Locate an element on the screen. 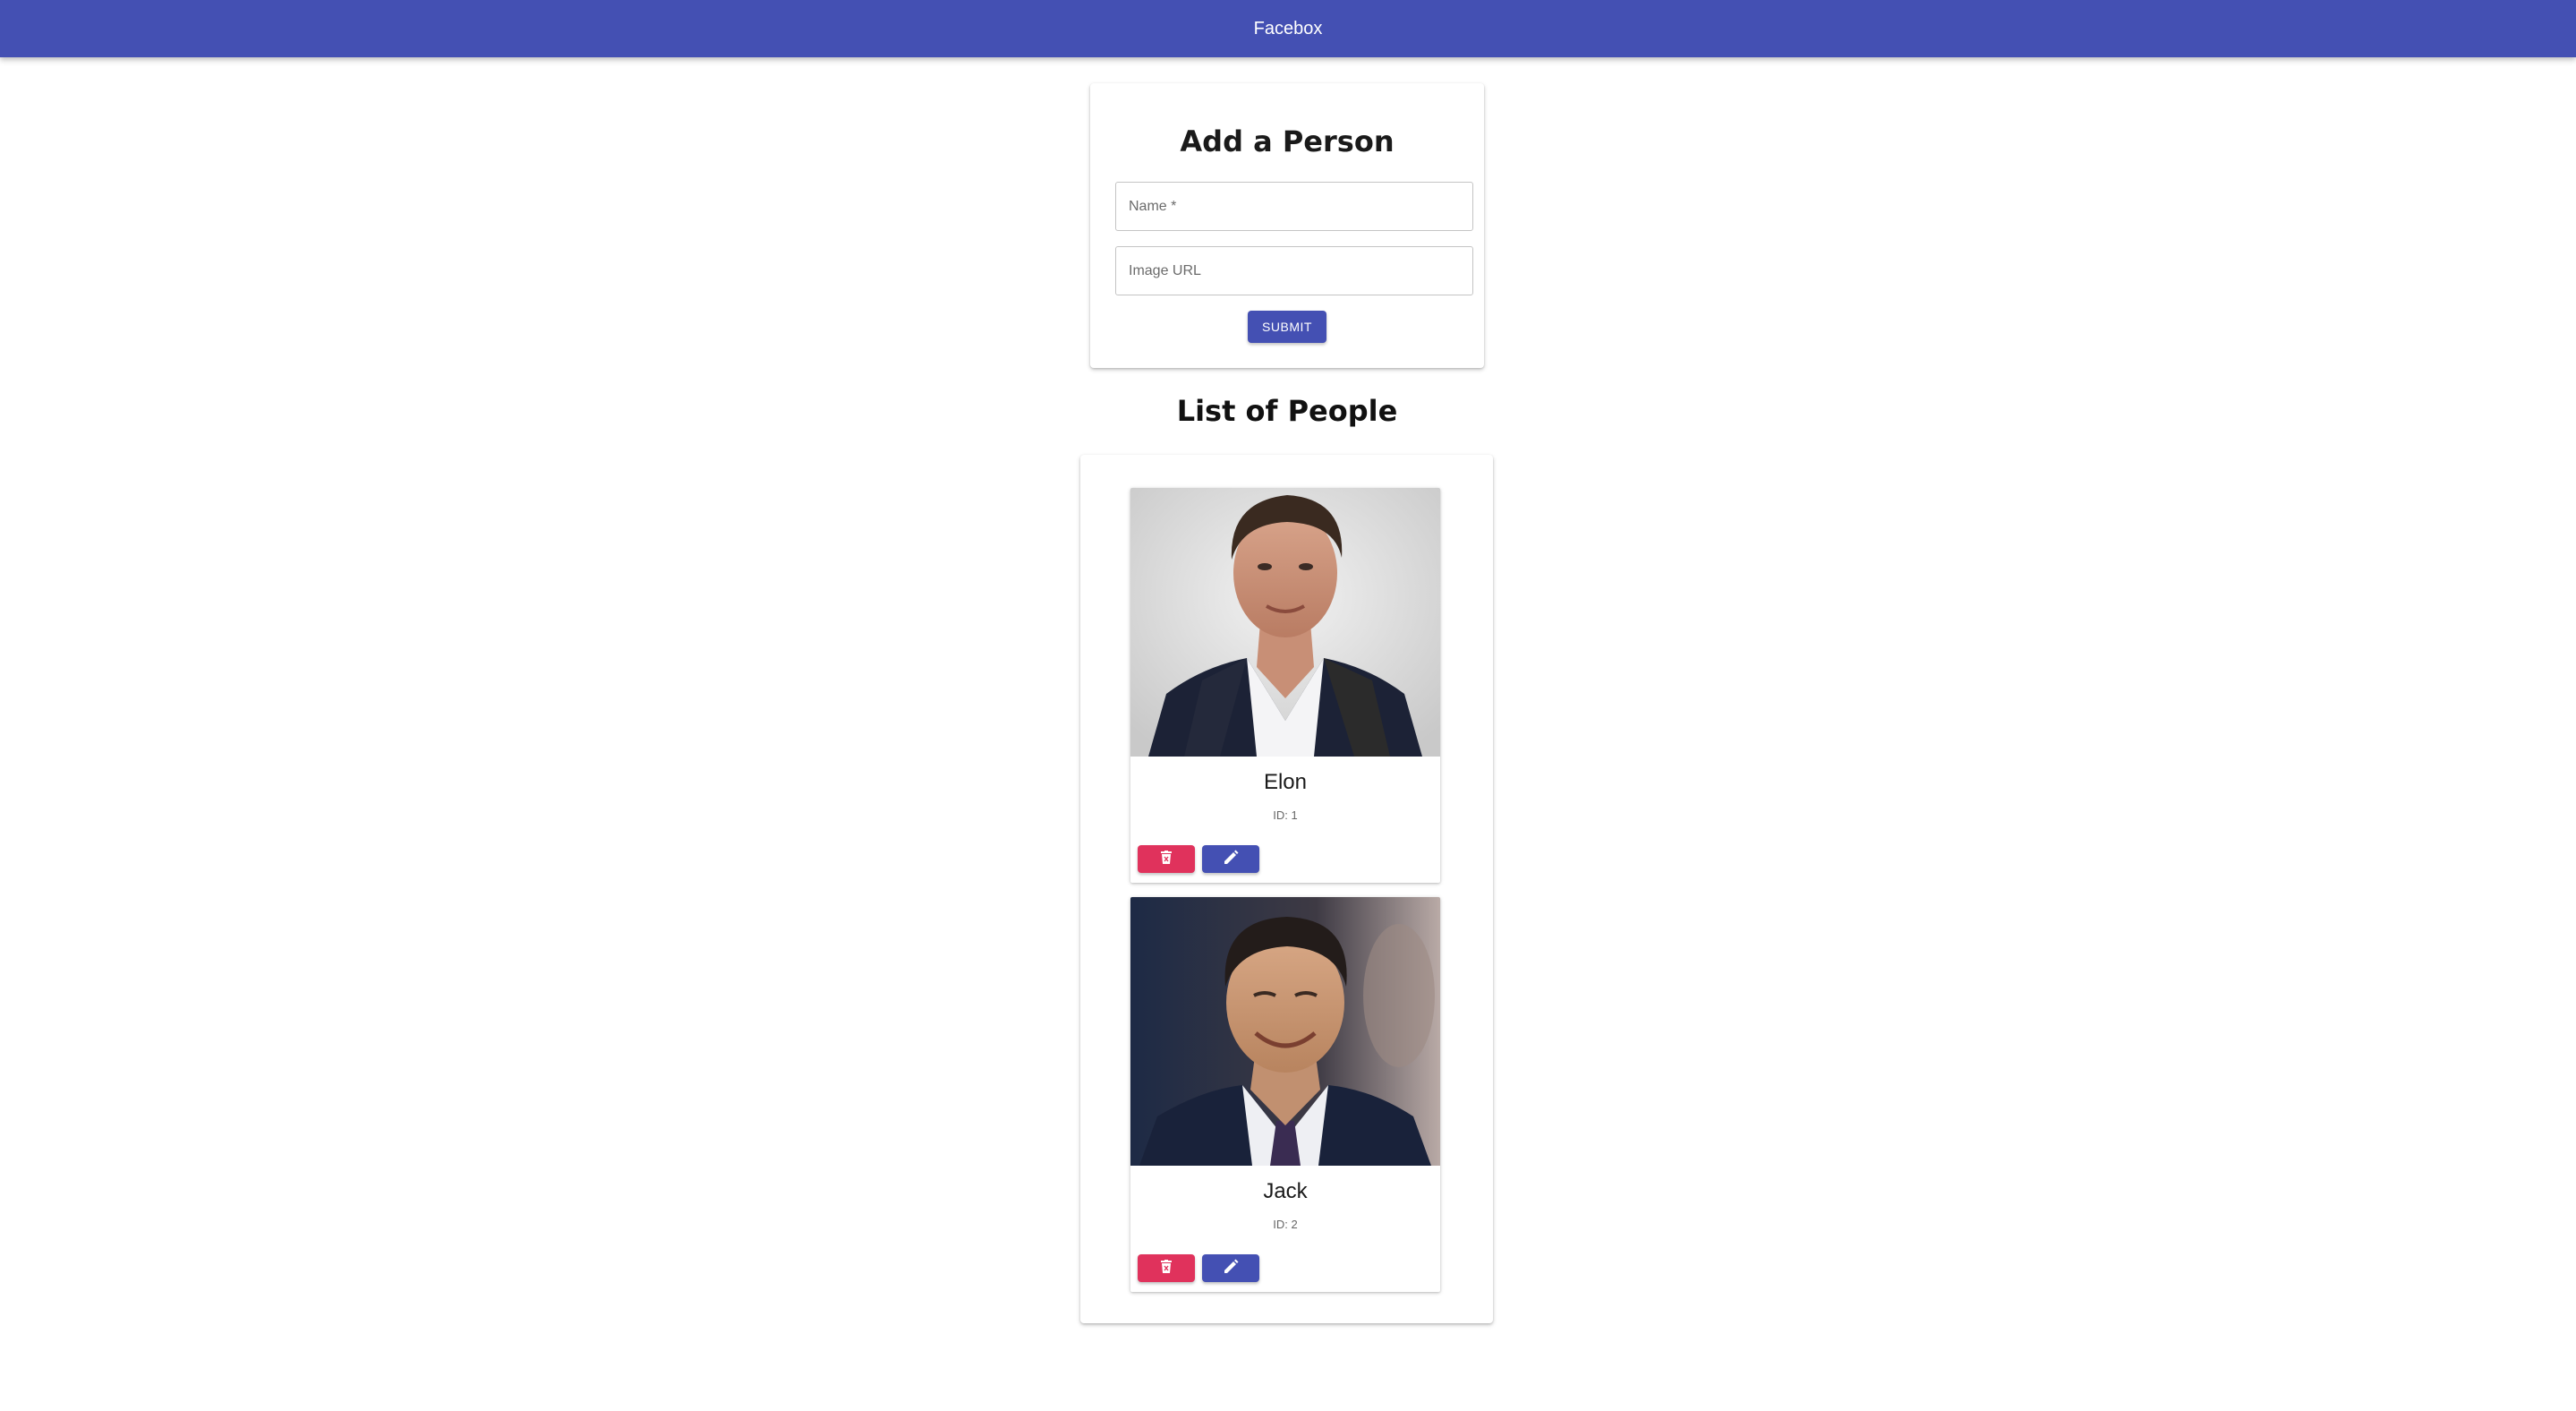 The height and width of the screenshot is (1411, 2576). app-title: Facebox is located at coordinates (1288, 28).